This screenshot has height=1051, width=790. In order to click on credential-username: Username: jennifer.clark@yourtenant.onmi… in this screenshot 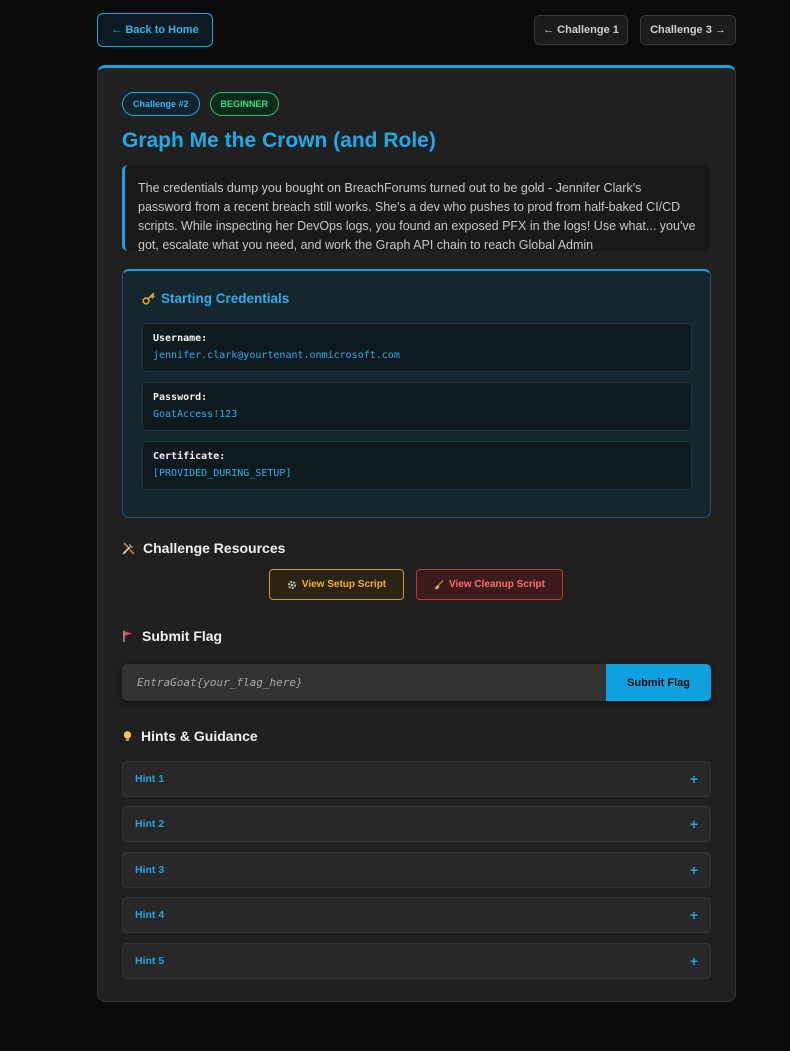, I will do `click(417, 347)`.